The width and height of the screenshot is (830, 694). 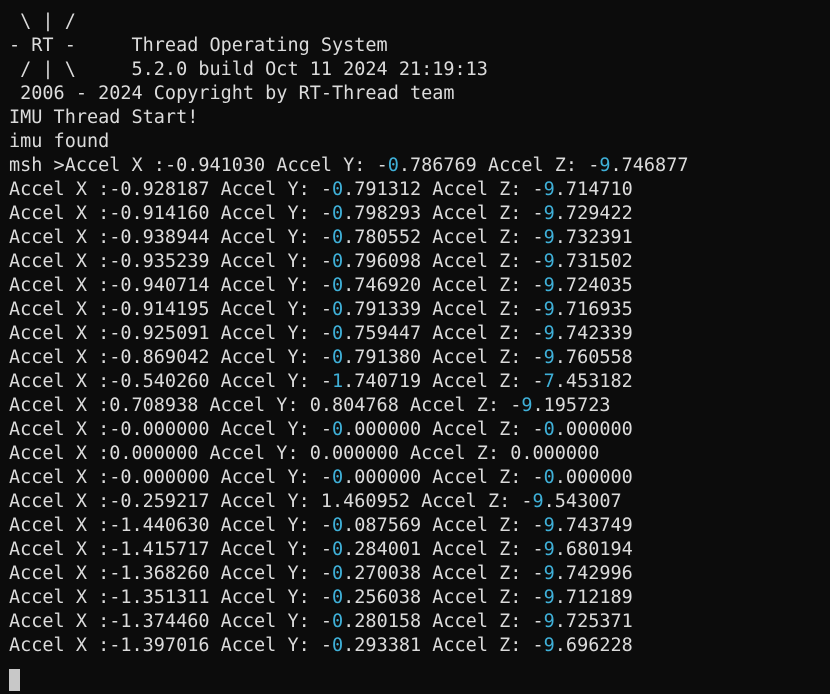 I want to click on accel-z-frac: .742996, so click(x=593, y=573).